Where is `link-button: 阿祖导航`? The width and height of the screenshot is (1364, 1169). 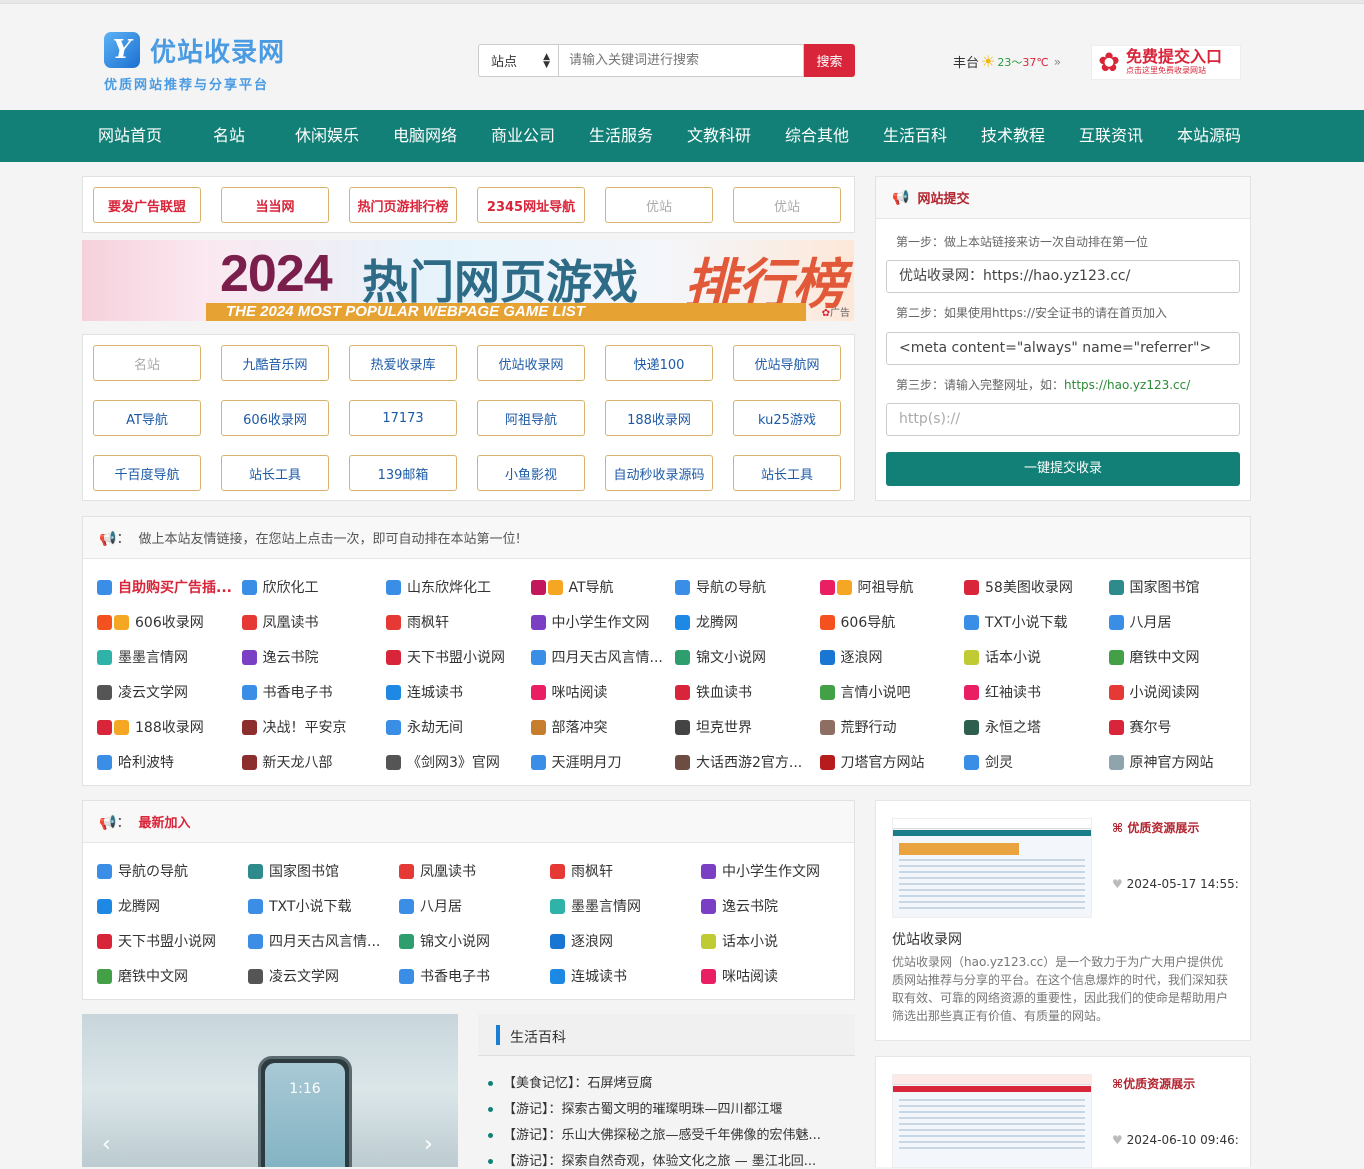
link-button: 阿祖导航 is located at coordinates (531, 418).